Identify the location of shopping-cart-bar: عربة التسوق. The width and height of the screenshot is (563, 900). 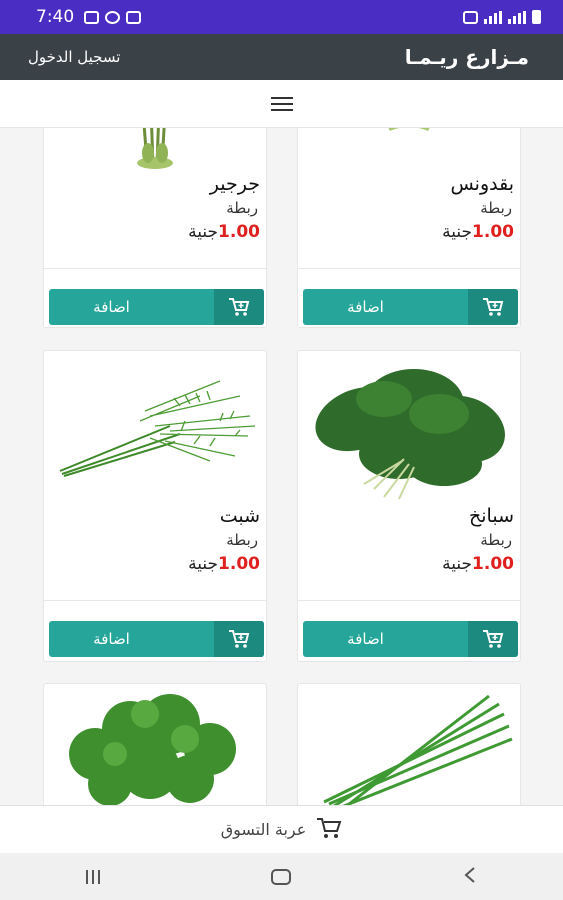
(281, 829).